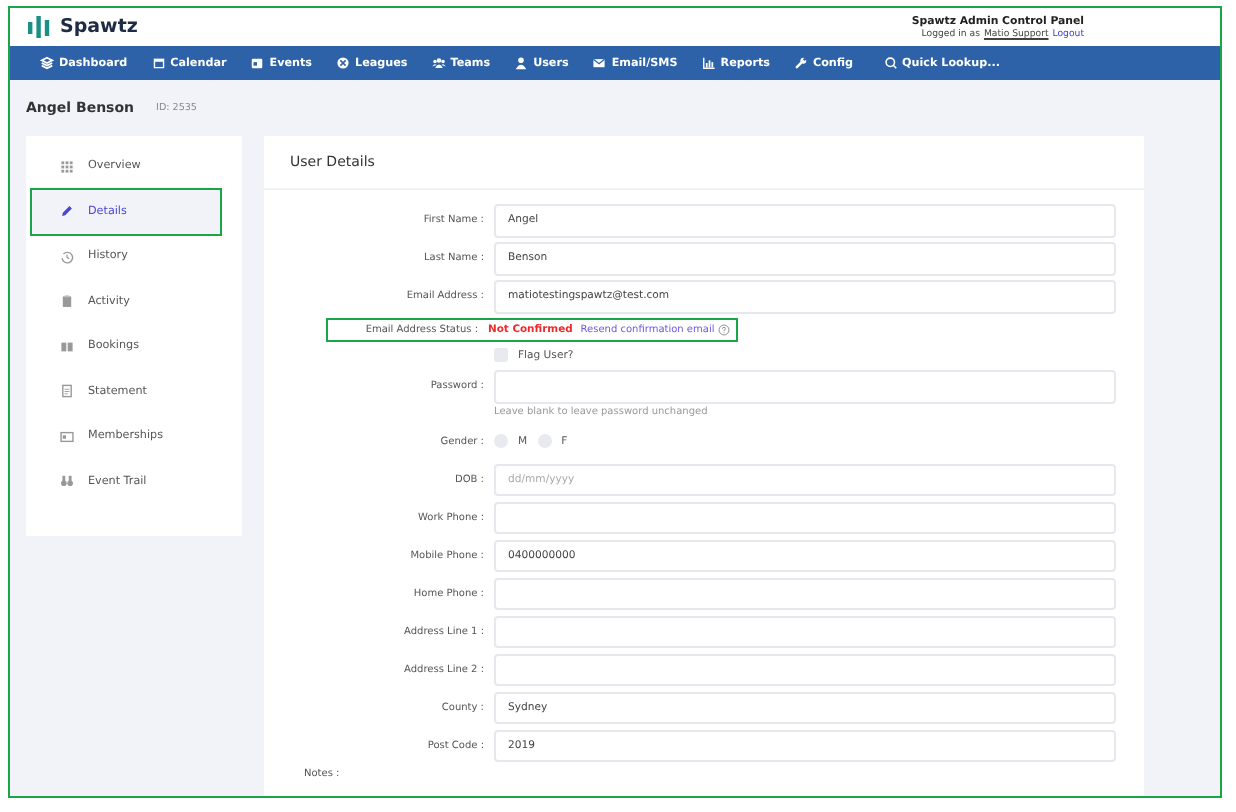 The image size is (1236, 812). What do you see at coordinates (67, 256) in the screenshot?
I see `history-icon` at bounding box center [67, 256].